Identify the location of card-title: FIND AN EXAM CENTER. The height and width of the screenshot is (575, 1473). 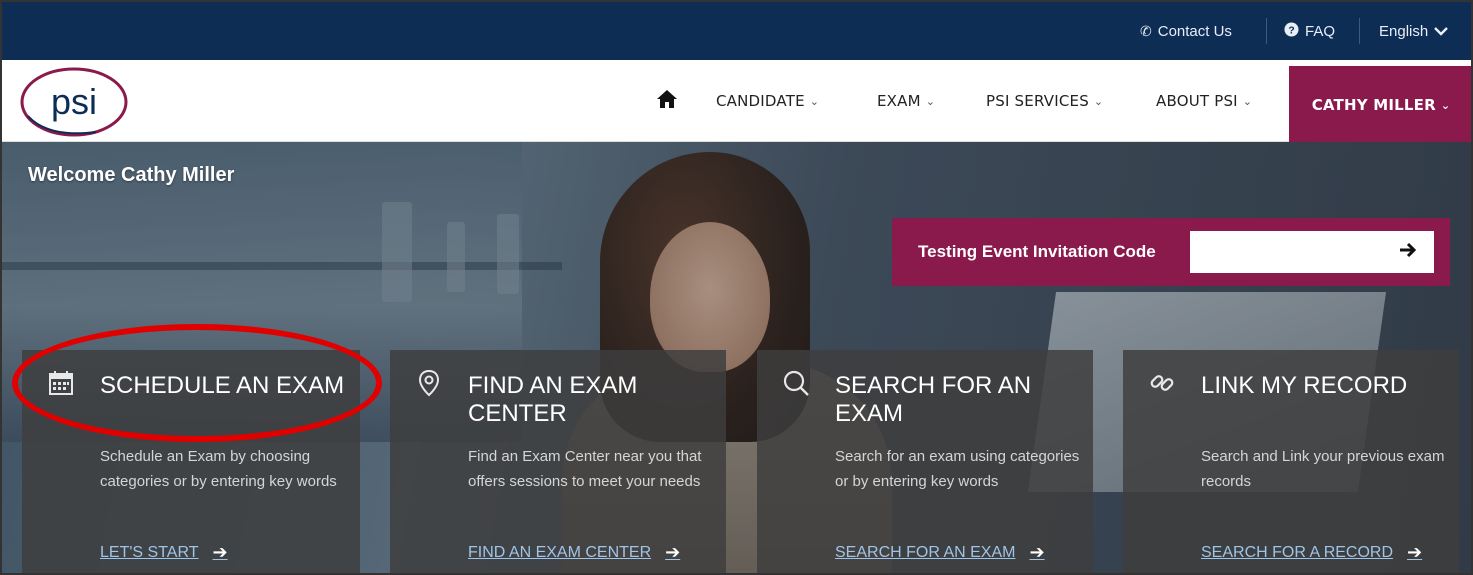
(553, 399).